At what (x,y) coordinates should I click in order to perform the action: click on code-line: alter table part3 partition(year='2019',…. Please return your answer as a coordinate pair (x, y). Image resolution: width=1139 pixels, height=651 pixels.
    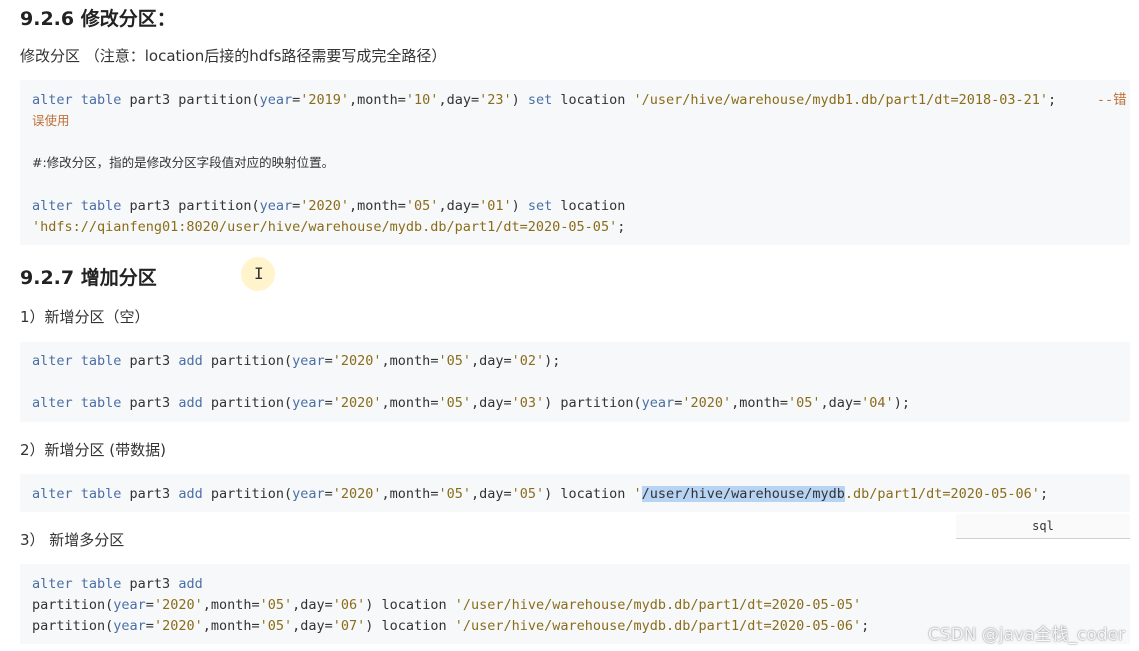
    Looking at the image, I should click on (579, 100).